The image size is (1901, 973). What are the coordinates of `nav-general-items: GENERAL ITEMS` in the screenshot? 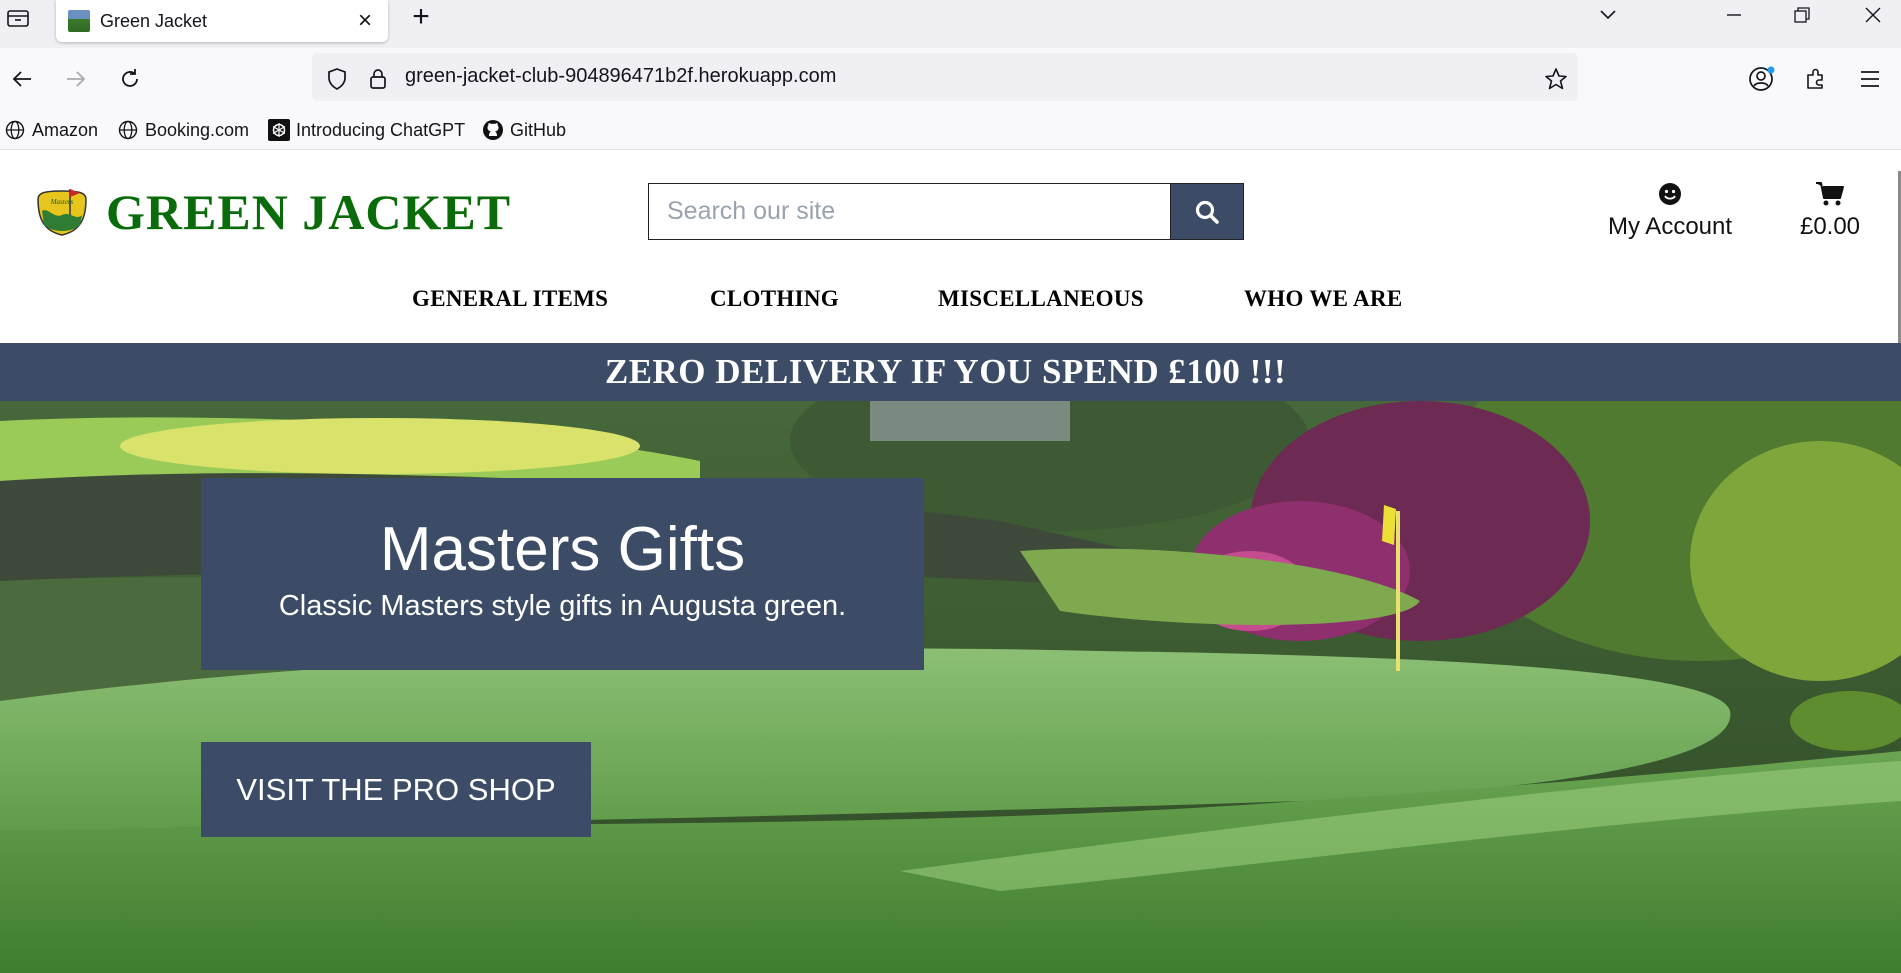 It's located at (510, 299).